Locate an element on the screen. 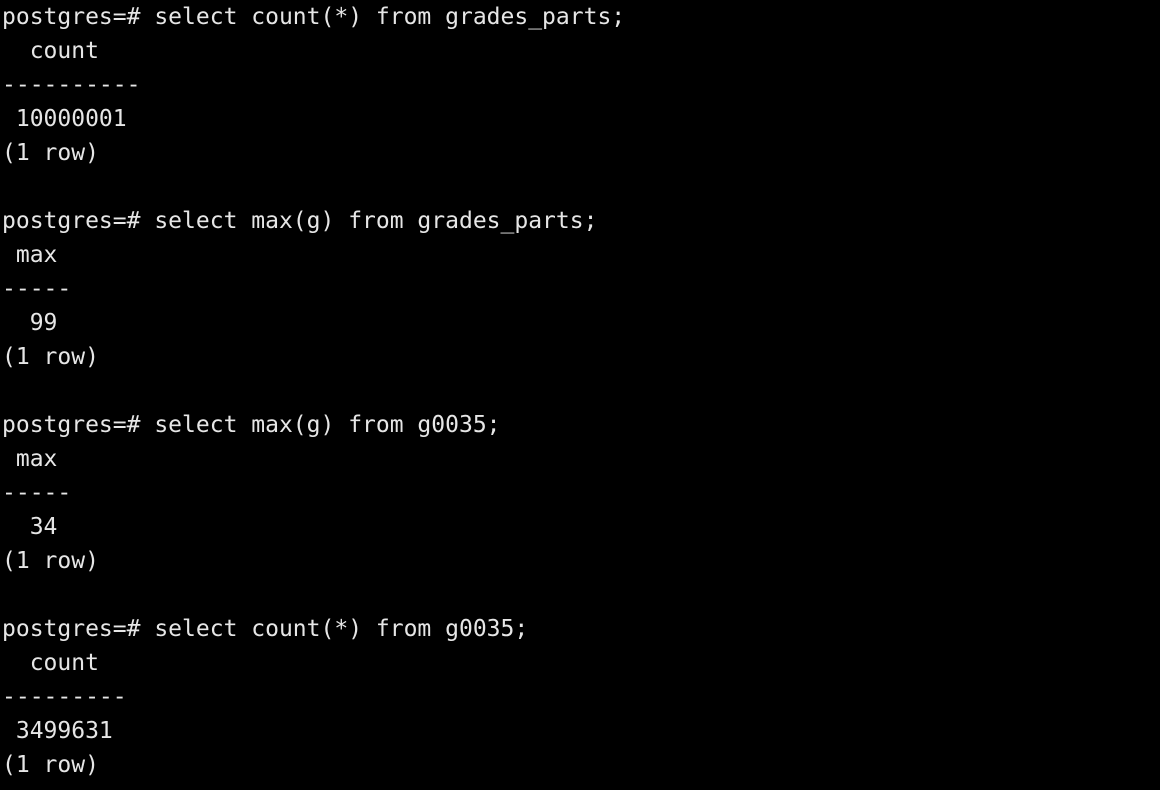 Image resolution: width=1160 pixels, height=790 pixels. sql-command: select max(g) from g0035; is located at coordinates (327, 425).